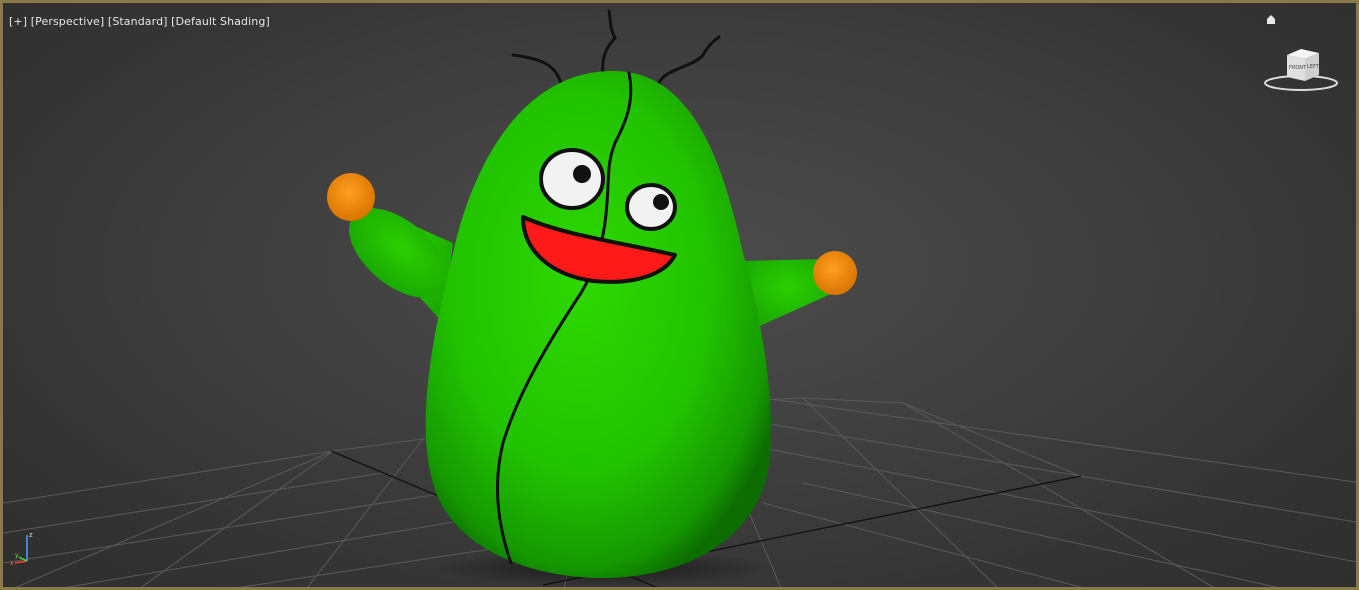 The image size is (1359, 590). Describe the element at coordinates (17, 555) in the screenshot. I see `axis-y-label: y` at that location.